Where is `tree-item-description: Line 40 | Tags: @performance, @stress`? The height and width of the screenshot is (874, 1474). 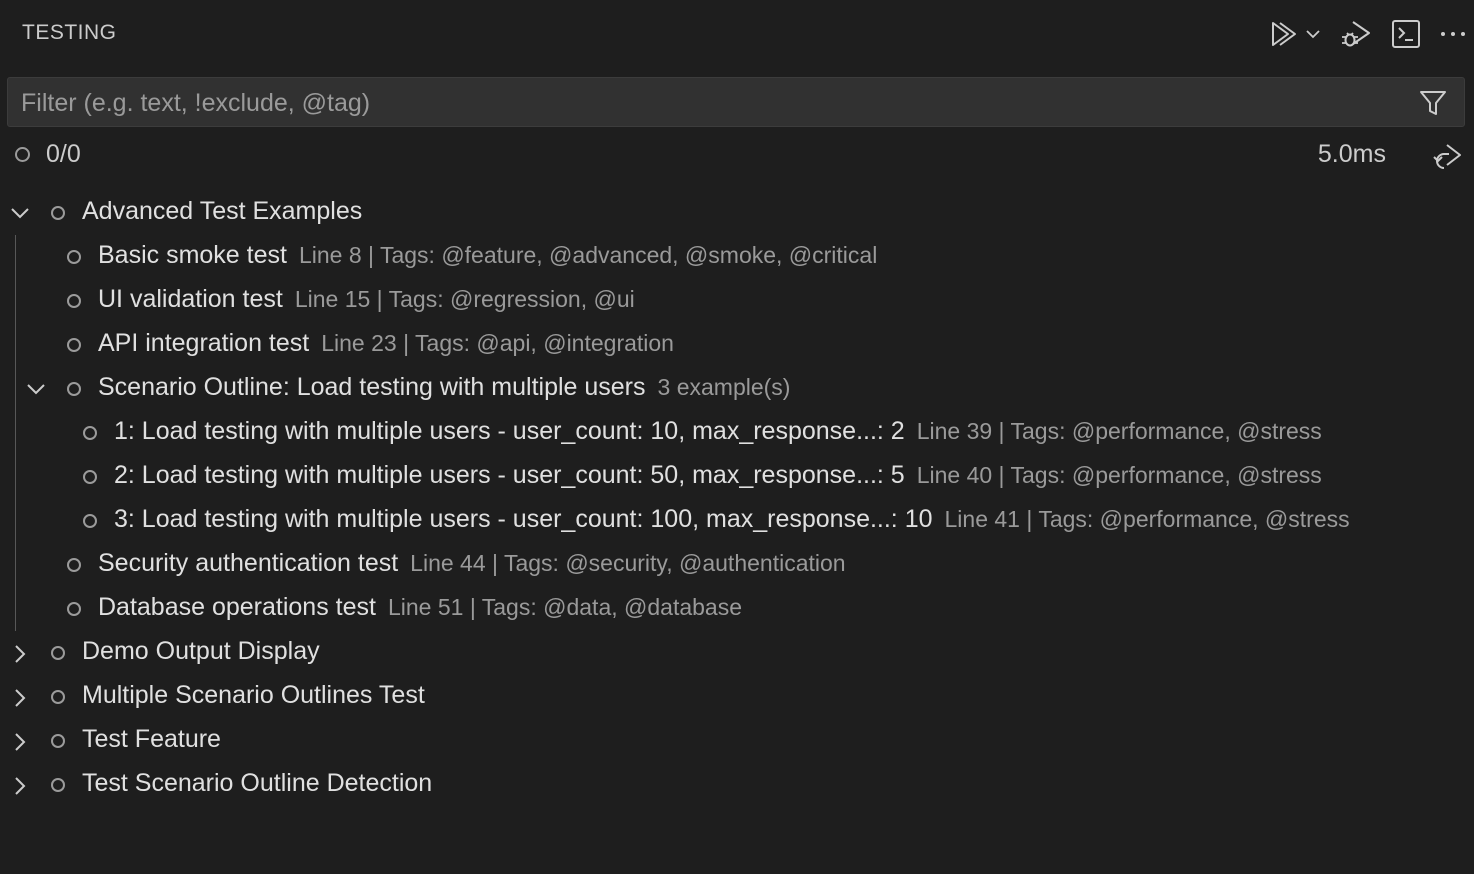
tree-item-description: Line 40 | Tags: @performance, @stress is located at coordinates (1119, 475).